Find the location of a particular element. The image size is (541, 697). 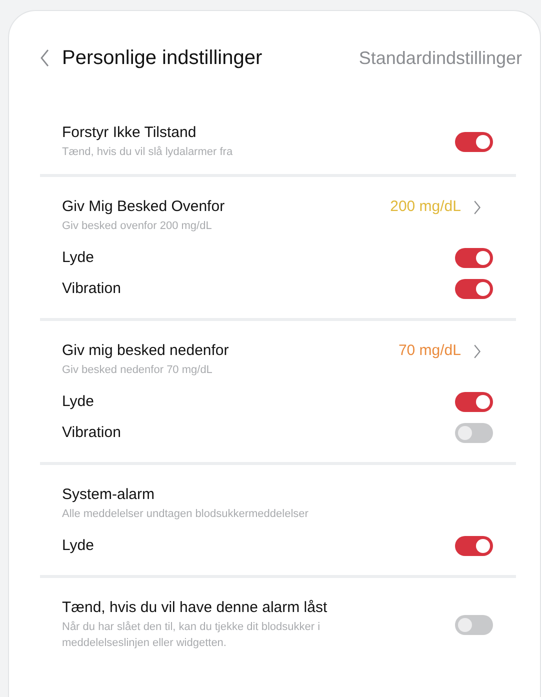

section-title: Tænd, hvis du vil have denne alarm låst is located at coordinates (195, 608).